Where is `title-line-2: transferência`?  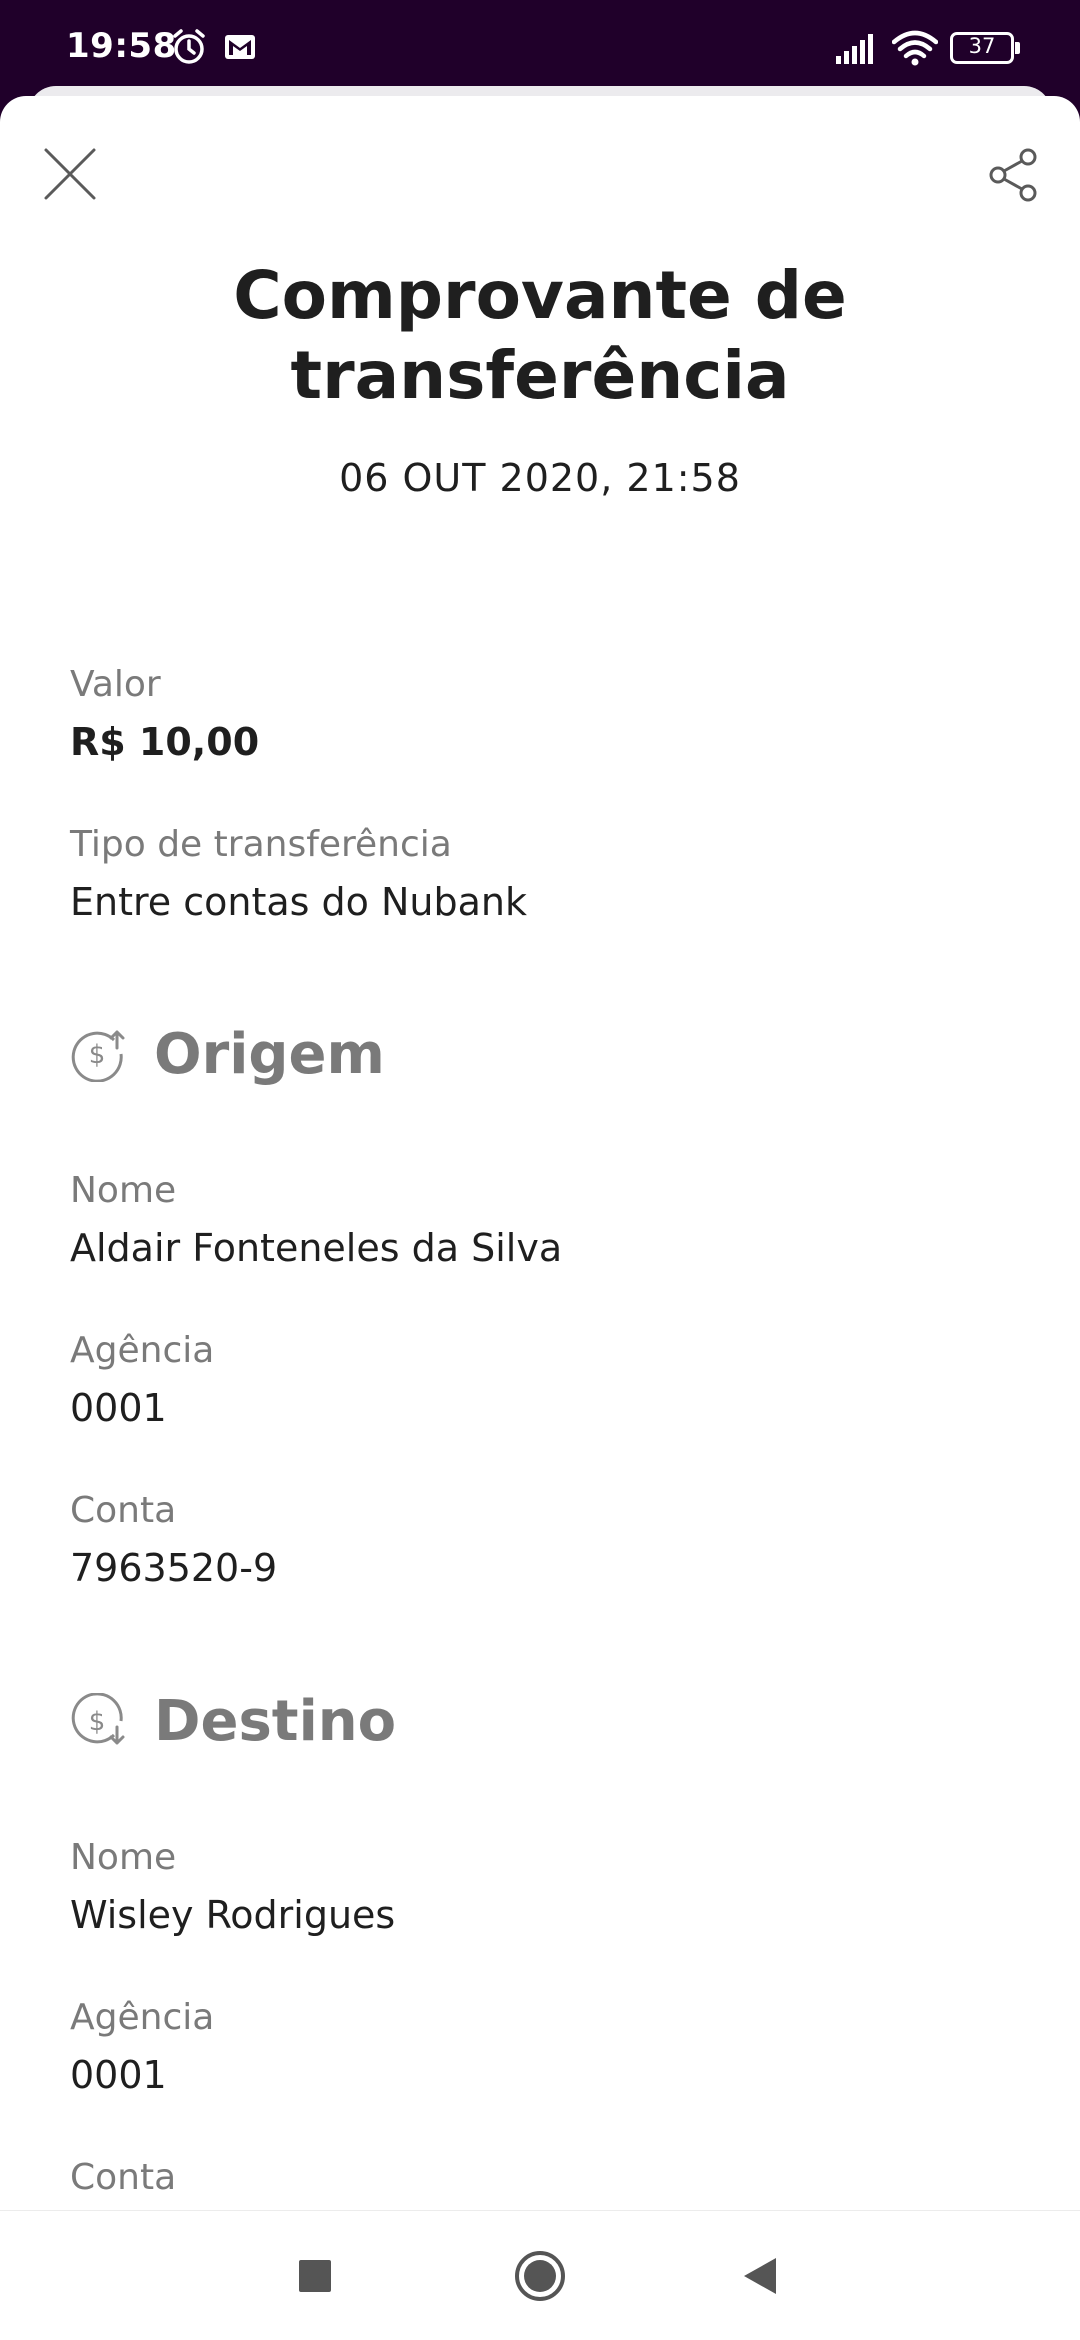 title-line-2: transferência is located at coordinates (540, 375).